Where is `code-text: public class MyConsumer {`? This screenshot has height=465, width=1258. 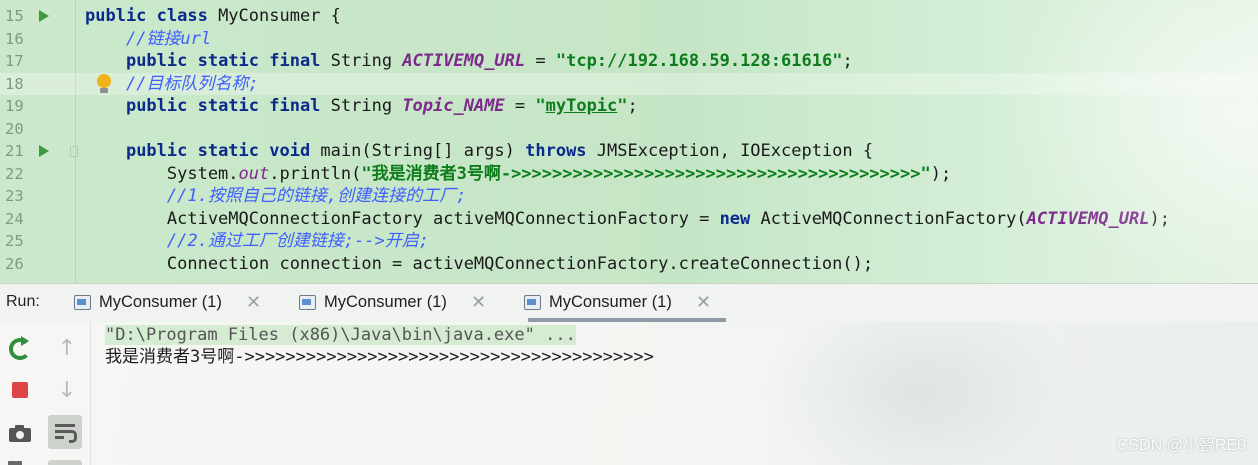 code-text: public class MyConsumer { is located at coordinates (213, 16).